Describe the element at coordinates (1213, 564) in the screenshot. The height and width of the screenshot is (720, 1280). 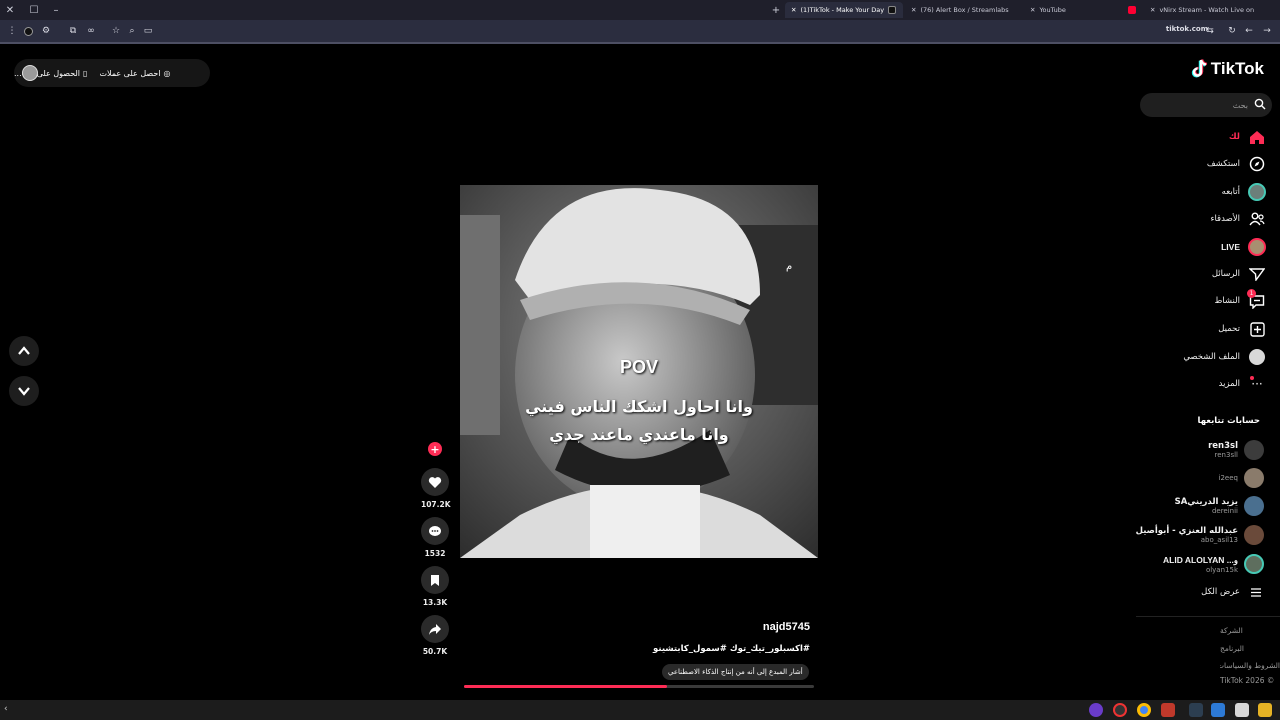
I see `followed-account: ALID ALOLYAN ...ﻭ olyan15k` at that location.